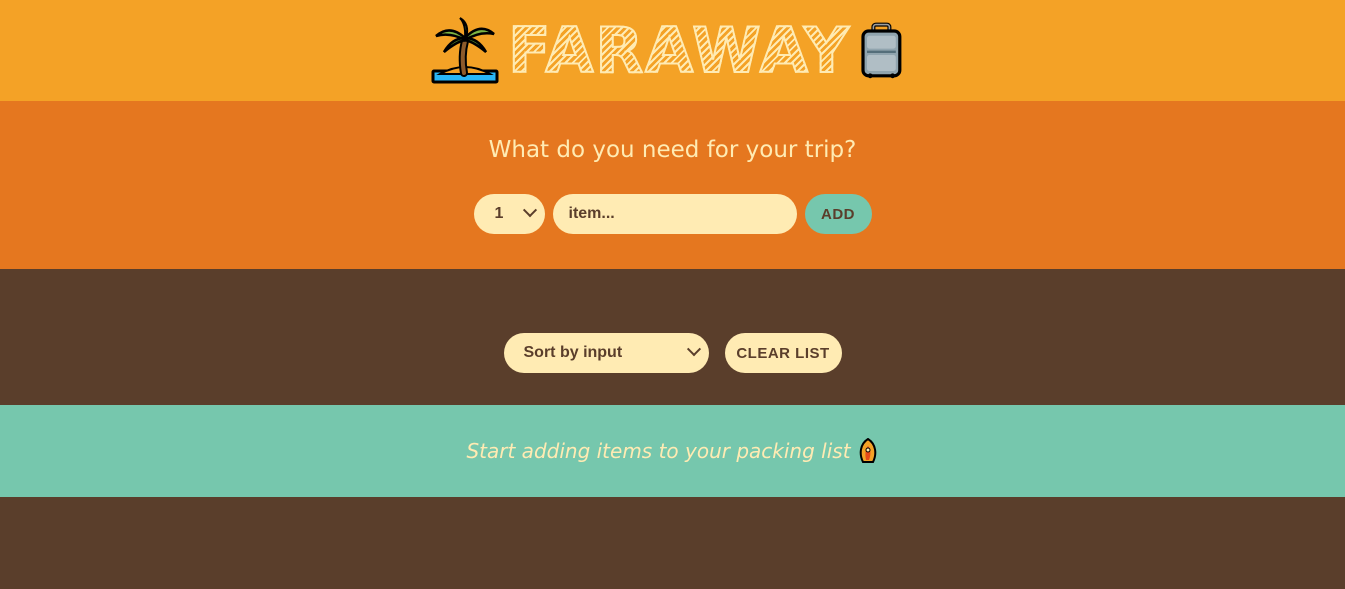 This screenshot has width=1345, height=589. I want to click on stats-message: Start adding items to your packing list, so click(658, 451).